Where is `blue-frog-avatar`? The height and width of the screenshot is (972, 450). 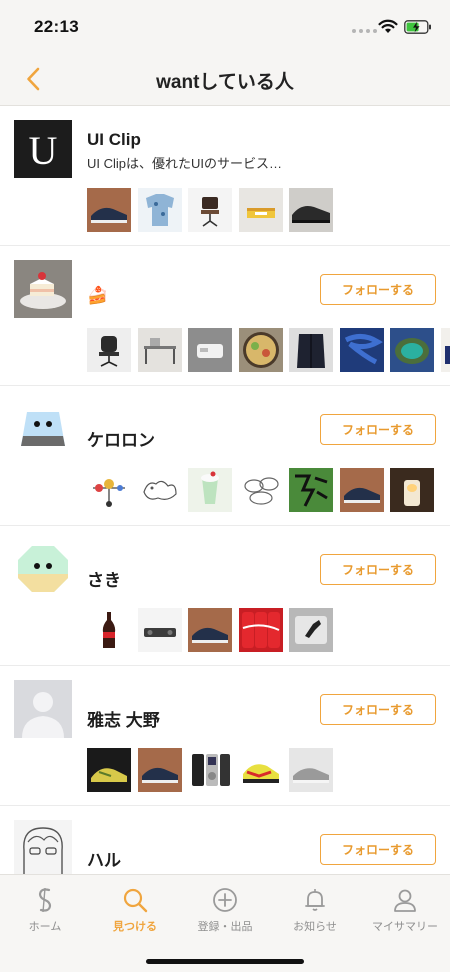 blue-frog-avatar is located at coordinates (43, 429).